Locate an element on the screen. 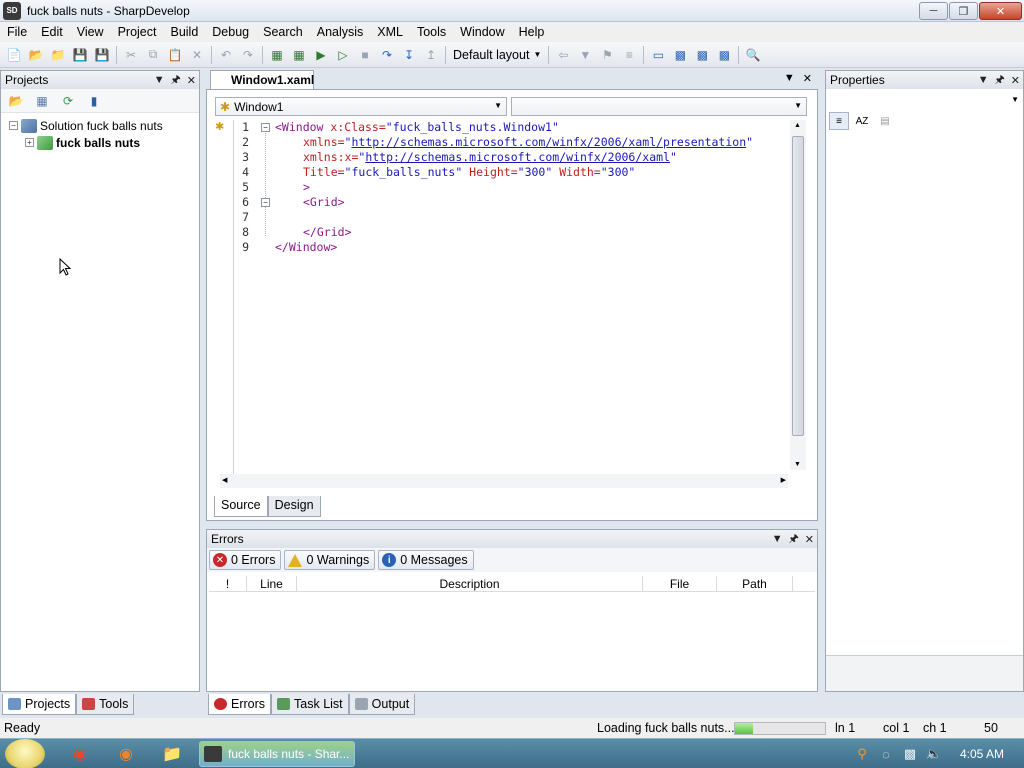 This screenshot has width=1024, height=768. expand-icon: + is located at coordinates (29, 142).